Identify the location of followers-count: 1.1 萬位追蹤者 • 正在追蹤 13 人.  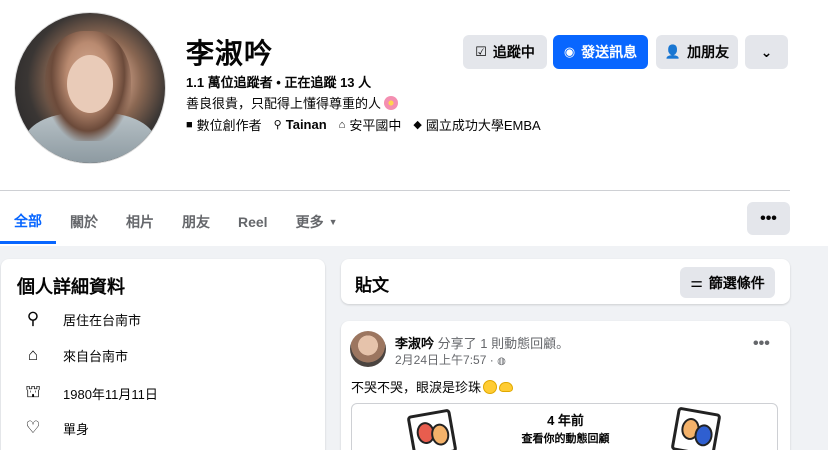
(278, 81).